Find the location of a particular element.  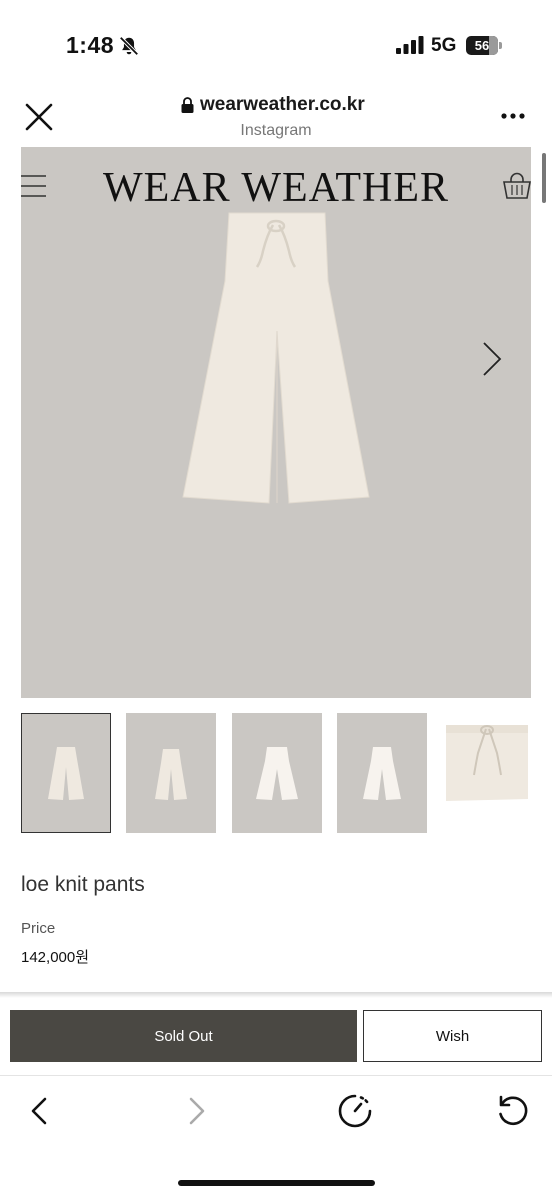

status-bar: 1:48 5G 56 is located at coordinates (276, 45).